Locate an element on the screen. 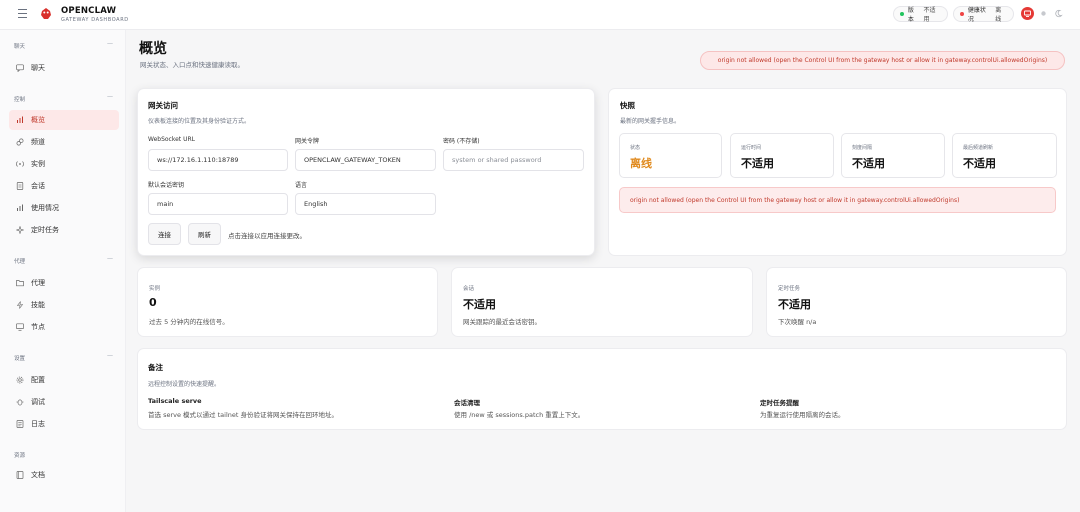 The image size is (1080, 512). sun-icon is located at coordinates (1043, 13).